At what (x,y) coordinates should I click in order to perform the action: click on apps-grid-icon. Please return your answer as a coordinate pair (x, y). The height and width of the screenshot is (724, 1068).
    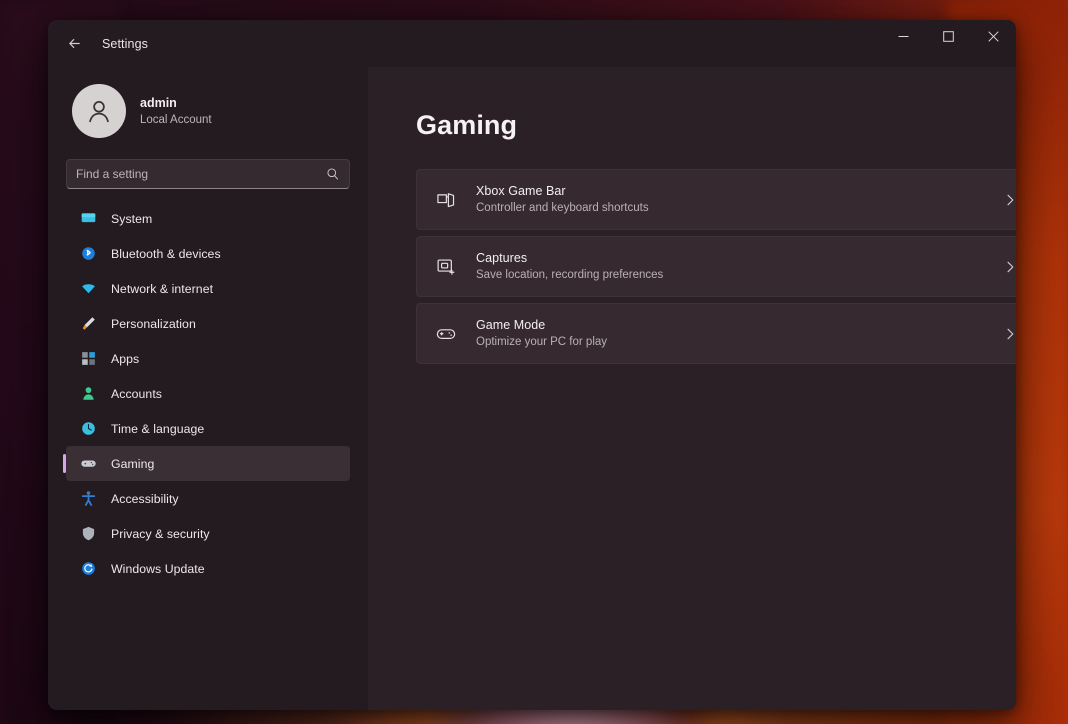
    Looking at the image, I should click on (88, 358).